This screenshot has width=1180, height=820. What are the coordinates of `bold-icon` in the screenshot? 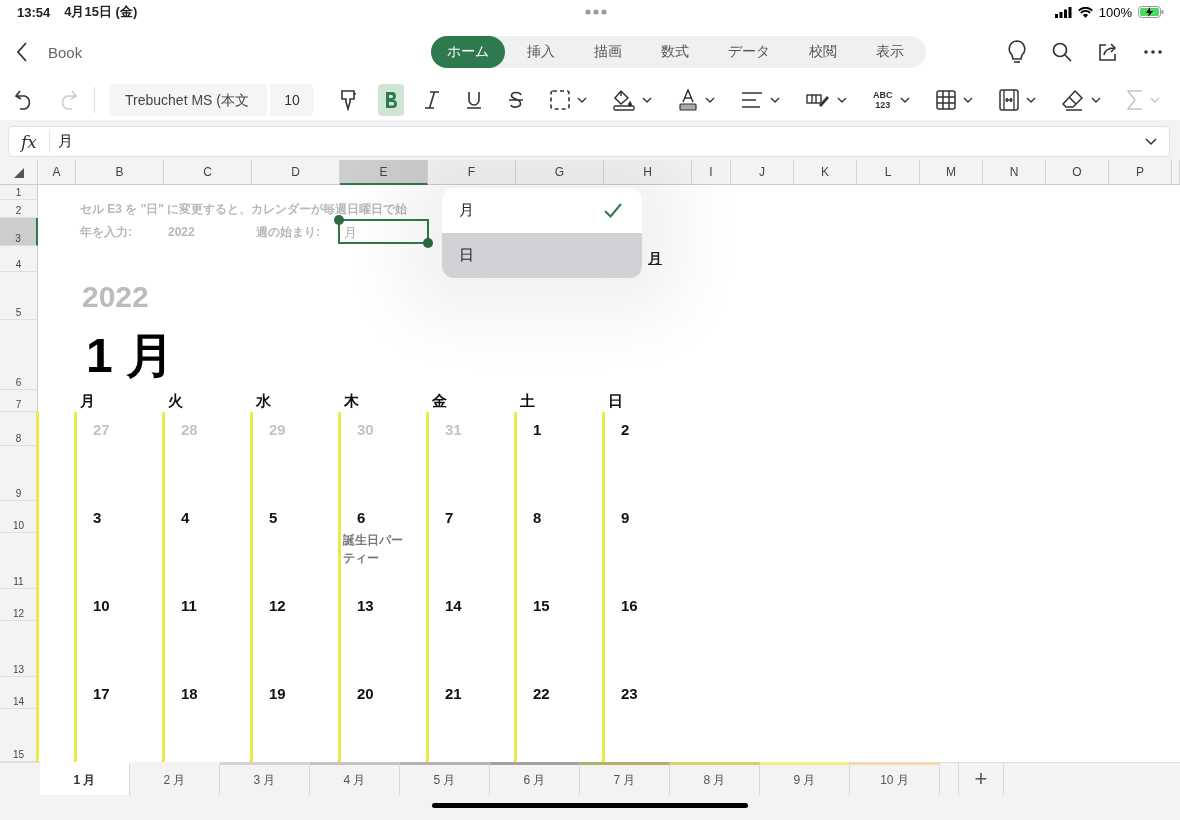 It's located at (391, 100).